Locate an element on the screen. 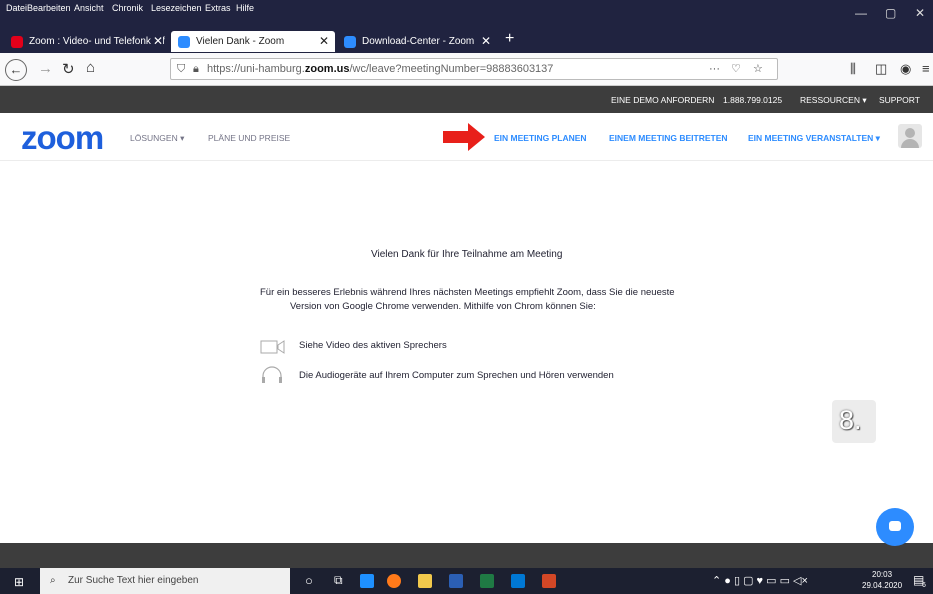  chat-button is located at coordinates (895, 527).